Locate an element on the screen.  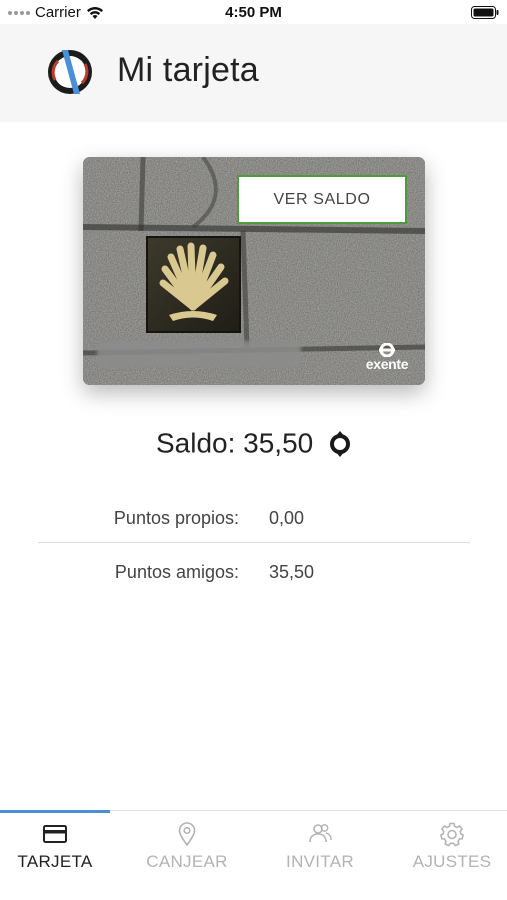
battery-icon is located at coordinates (485, 12).